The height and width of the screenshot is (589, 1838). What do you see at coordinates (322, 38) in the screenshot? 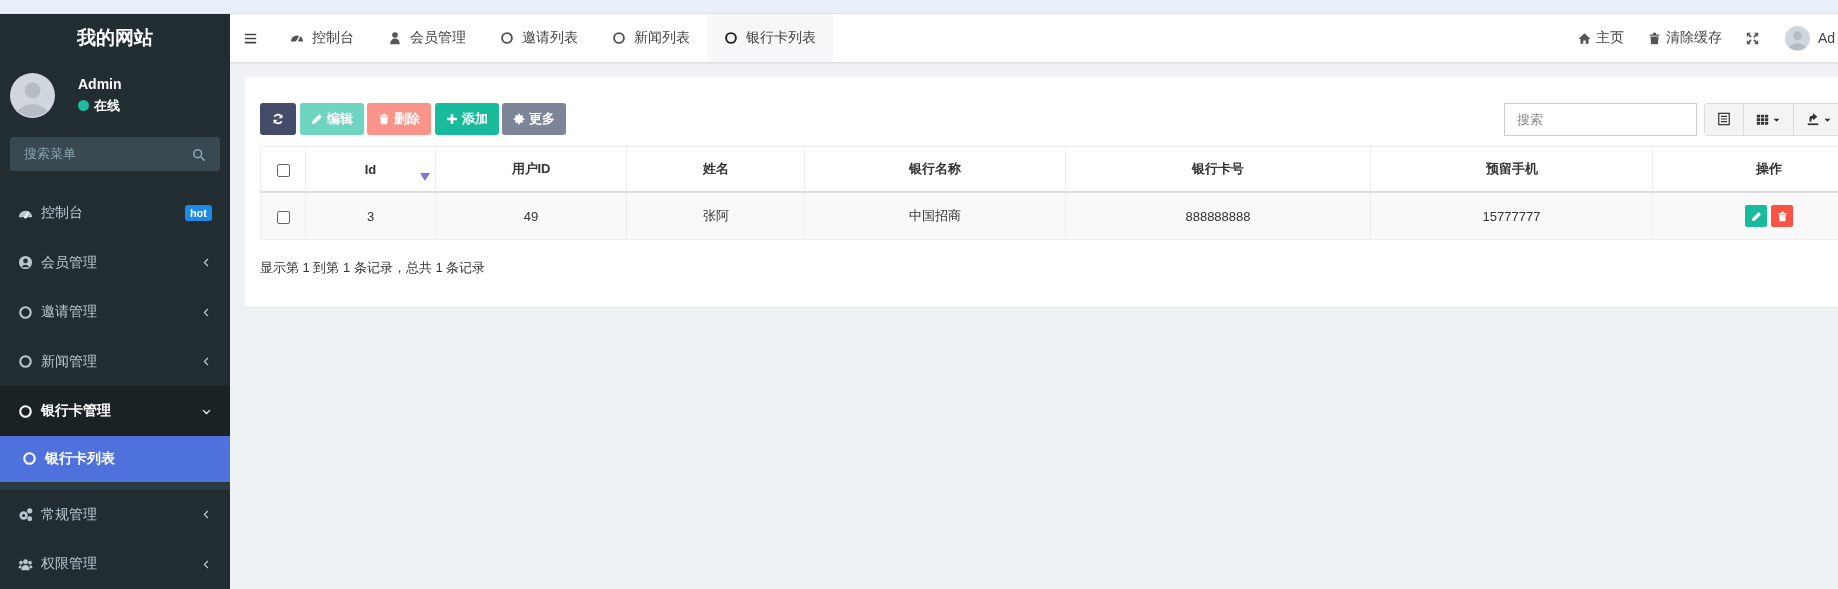
I see `tab: 控制台` at bounding box center [322, 38].